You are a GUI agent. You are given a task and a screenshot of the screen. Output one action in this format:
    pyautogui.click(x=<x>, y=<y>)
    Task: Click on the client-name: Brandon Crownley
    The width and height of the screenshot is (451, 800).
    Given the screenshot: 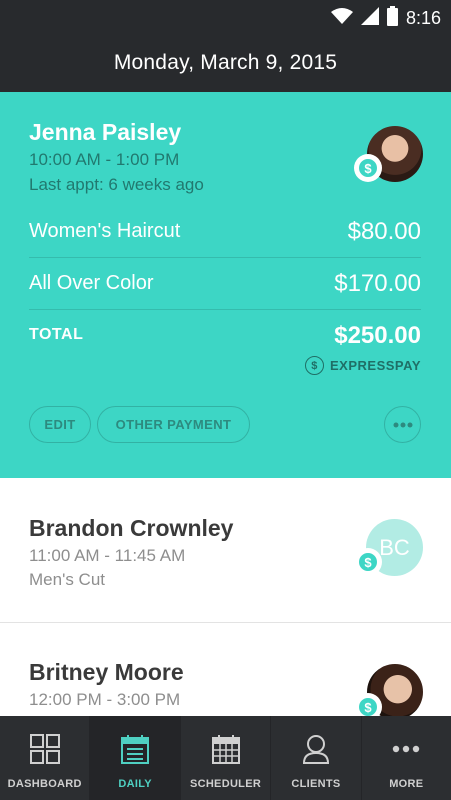 What is the action you would take?
    pyautogui.click(x=131, y=528)
    